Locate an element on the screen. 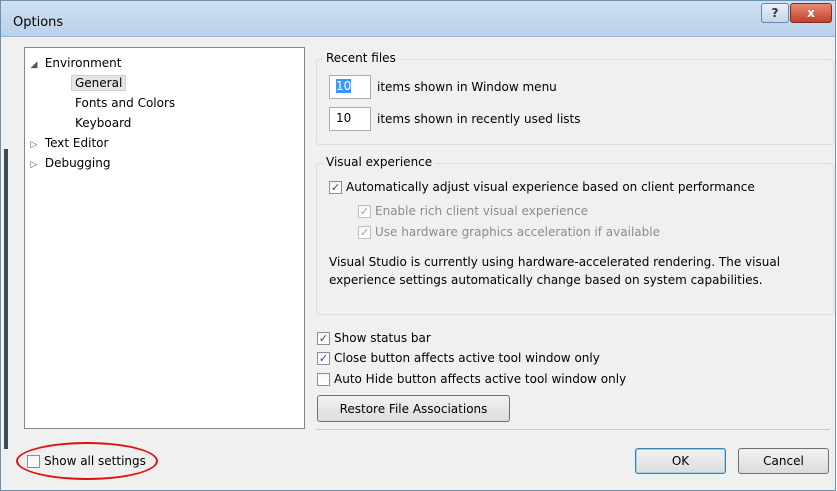 The width and height of the screenshot is (837, 491). help-icon: ? is located at coordinates (775, 13).